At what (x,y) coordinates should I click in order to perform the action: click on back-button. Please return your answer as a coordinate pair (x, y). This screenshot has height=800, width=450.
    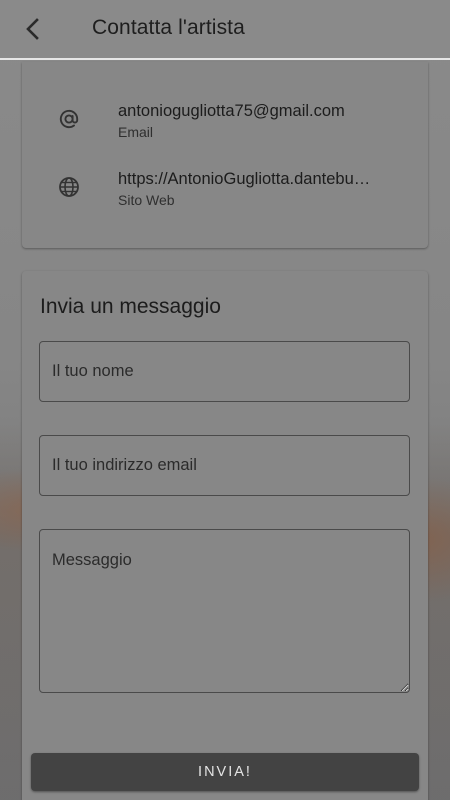
    Looking at the image, I should click on (33, 29).